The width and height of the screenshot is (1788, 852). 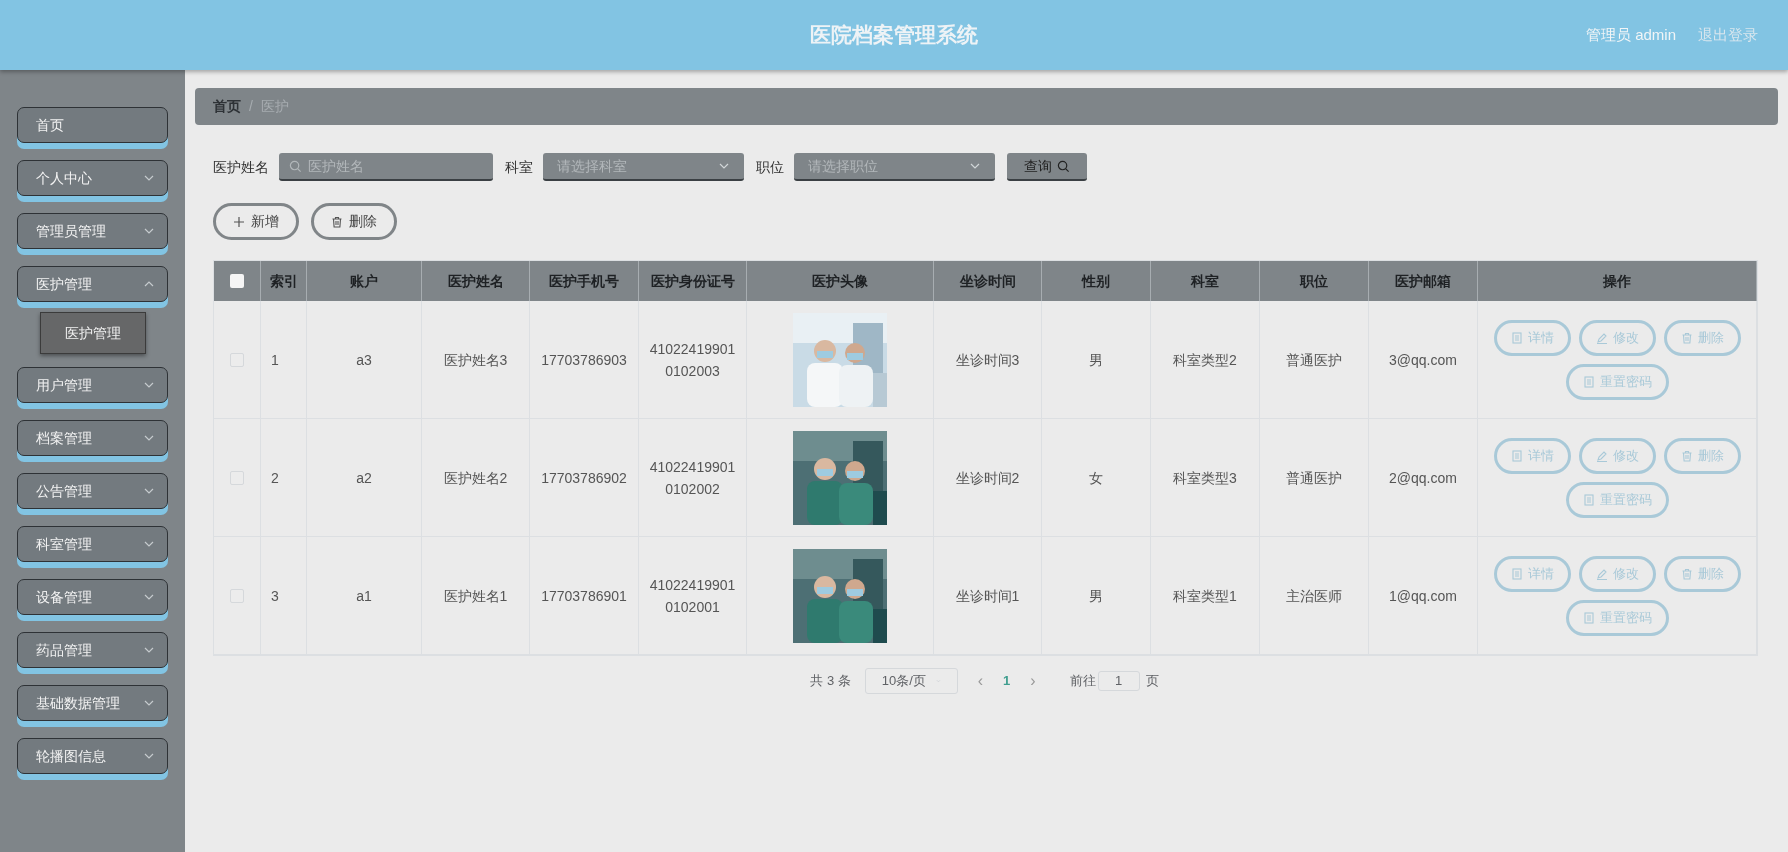 I want to click on table-cell-text: 3, so click(x=275, y=596).